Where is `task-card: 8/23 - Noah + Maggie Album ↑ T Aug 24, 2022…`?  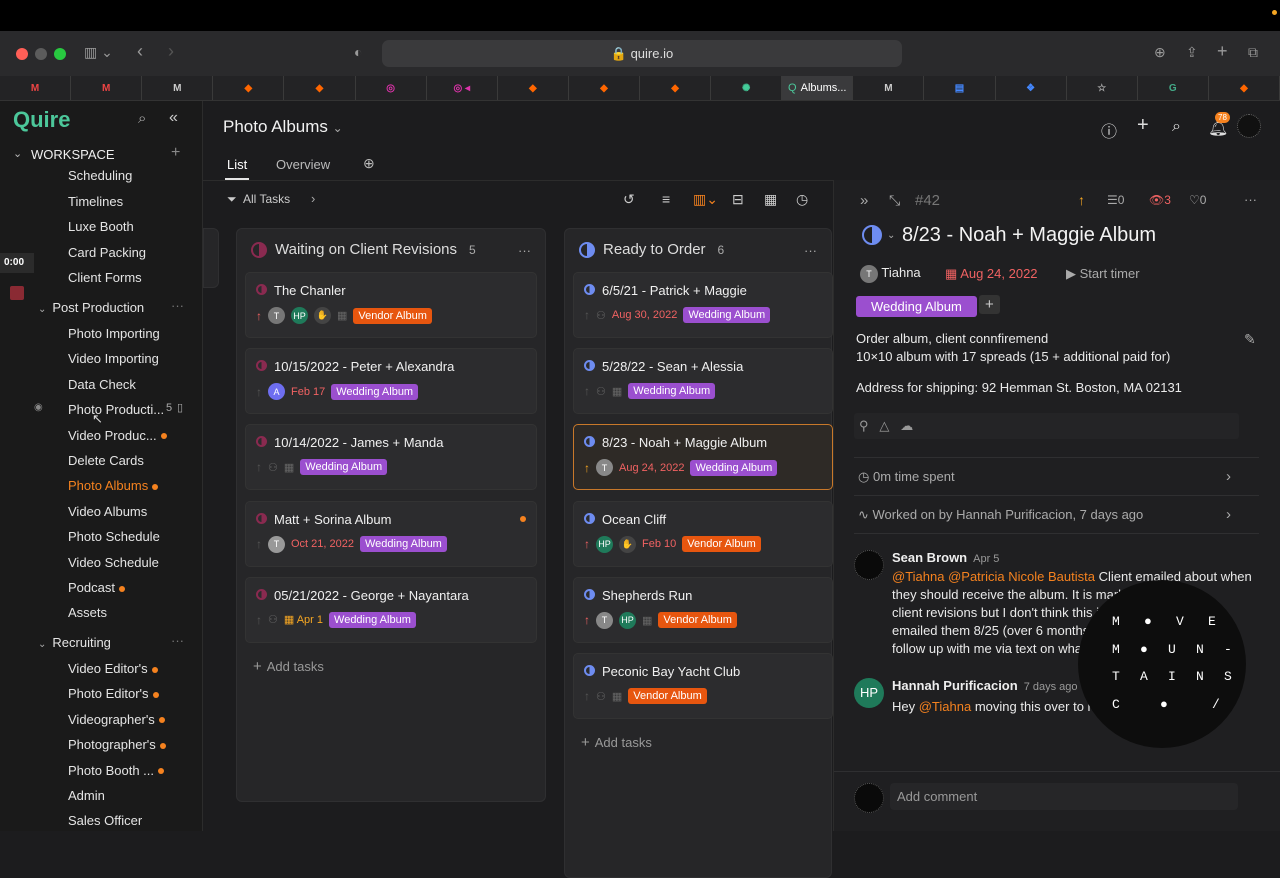 task-card: 8/23 - Noah + Maggie Album ↑ T Aug 24, 2022… is located at coordinates (703, 457).